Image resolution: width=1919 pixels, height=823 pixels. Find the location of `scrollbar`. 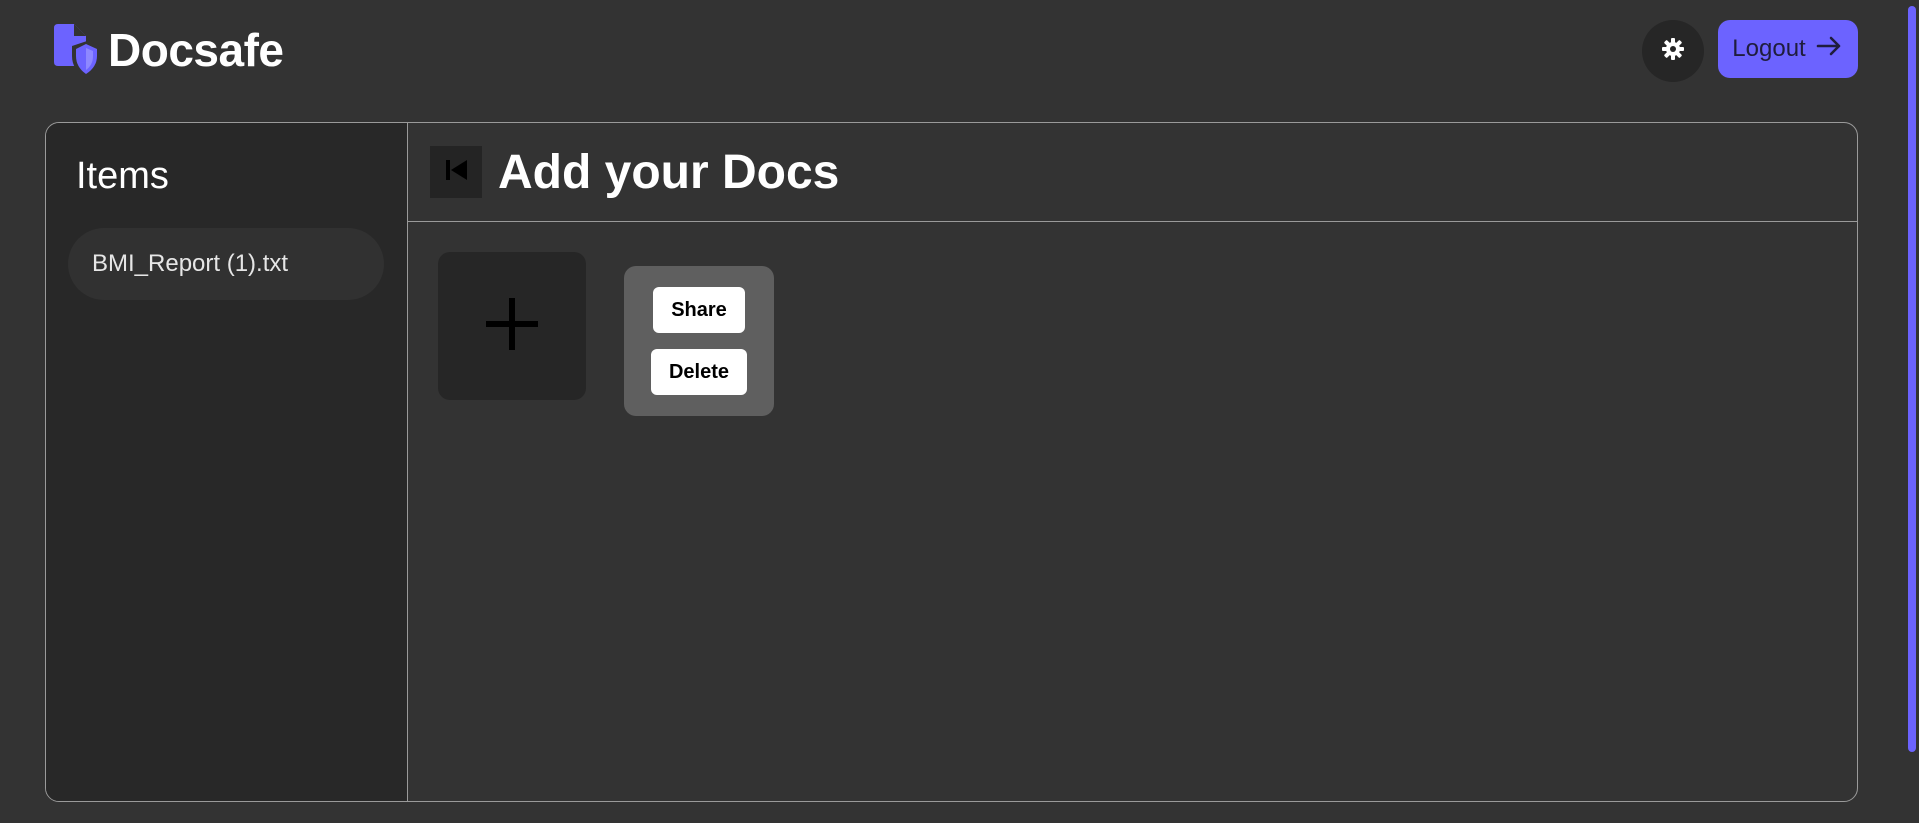

scrollbar is located at coordinates (1912, 411).